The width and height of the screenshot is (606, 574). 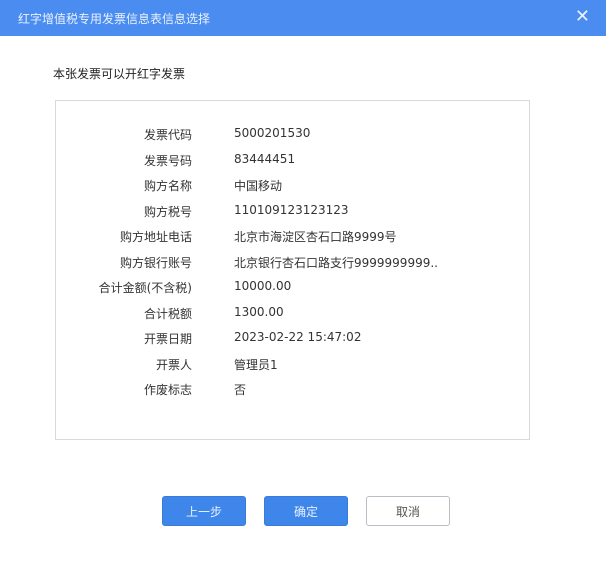 What do you see at coordinates (259, 311) in the screenshot?
I see `field-value: 1300.00` at bounding box center [259, 311].